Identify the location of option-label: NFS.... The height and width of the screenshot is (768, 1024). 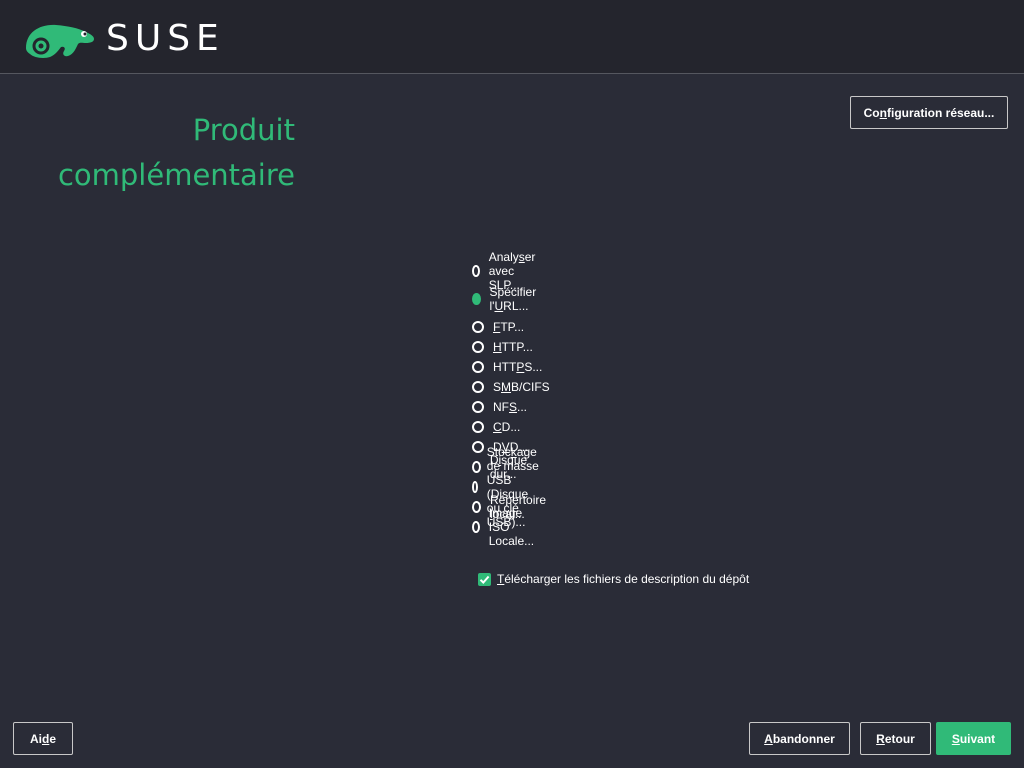
(510, 407).